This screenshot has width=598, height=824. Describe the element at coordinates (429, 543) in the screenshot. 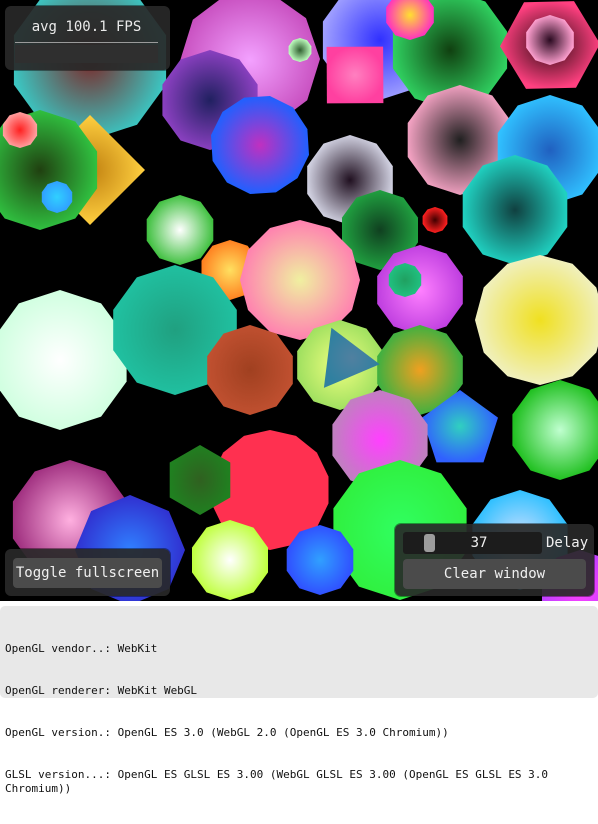

I see `delay-slider-thumb` at that location.